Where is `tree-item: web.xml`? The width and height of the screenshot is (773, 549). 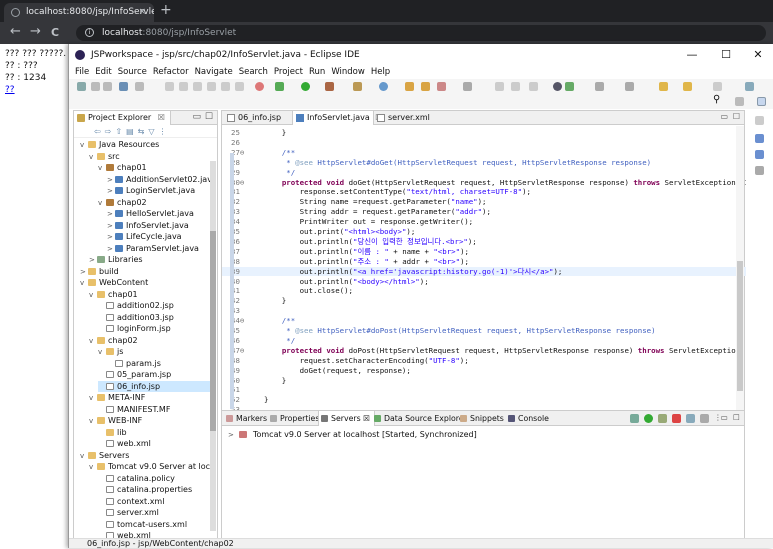 tree-item: web.xml is located at coordinates (155, 444).